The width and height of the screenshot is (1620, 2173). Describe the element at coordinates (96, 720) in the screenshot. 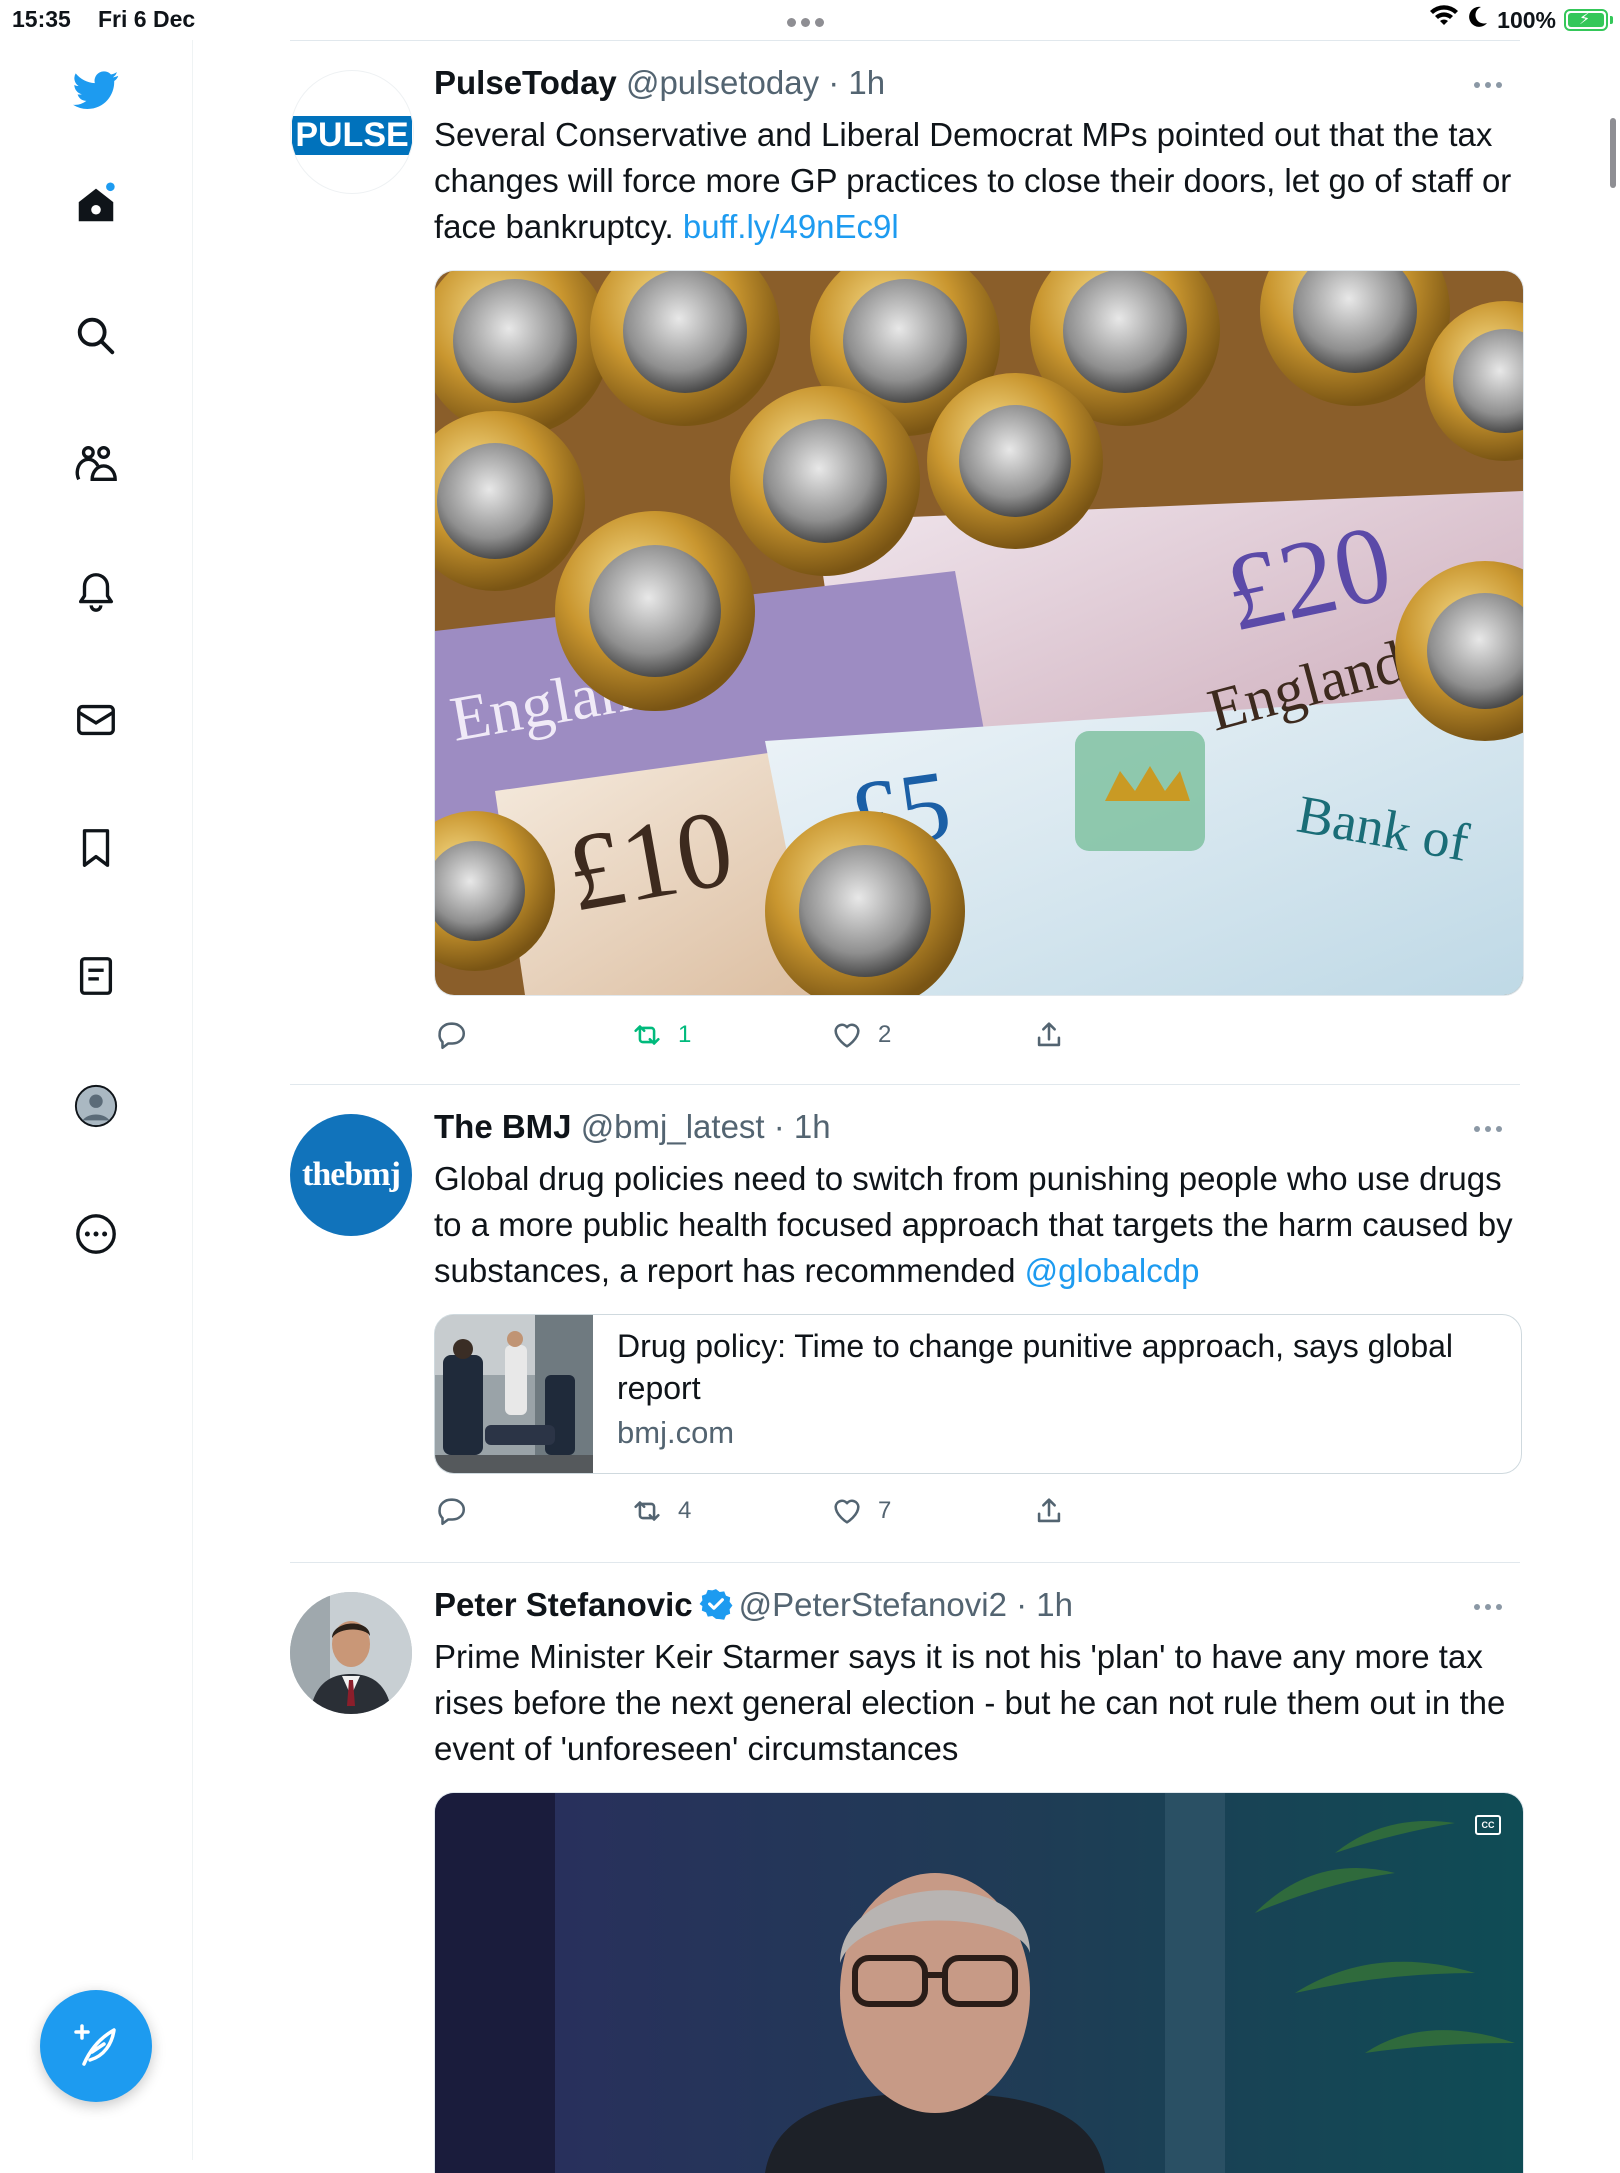

I see `messages-icon` at that location.